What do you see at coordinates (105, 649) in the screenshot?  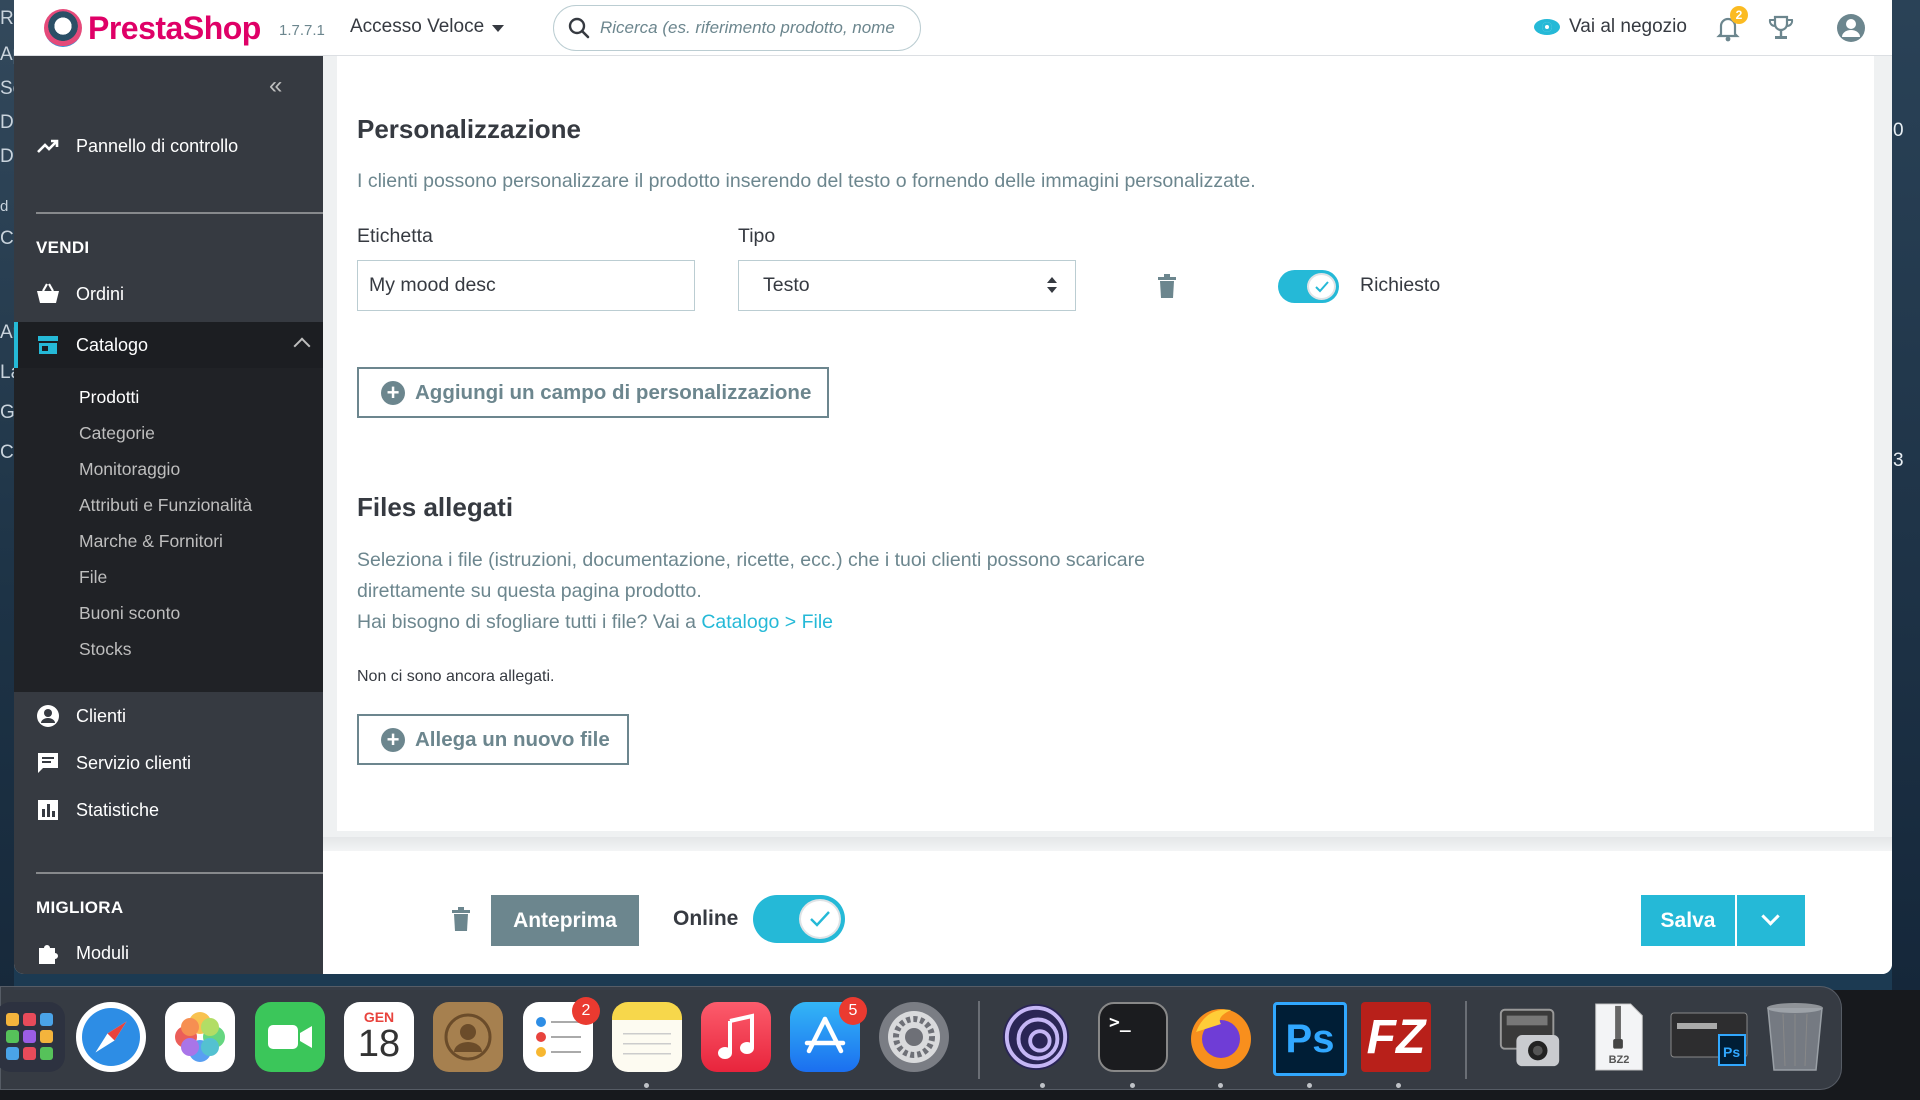 I see `sidebar-subitem-stocks: Stocks` at bounding box center [105, 649].